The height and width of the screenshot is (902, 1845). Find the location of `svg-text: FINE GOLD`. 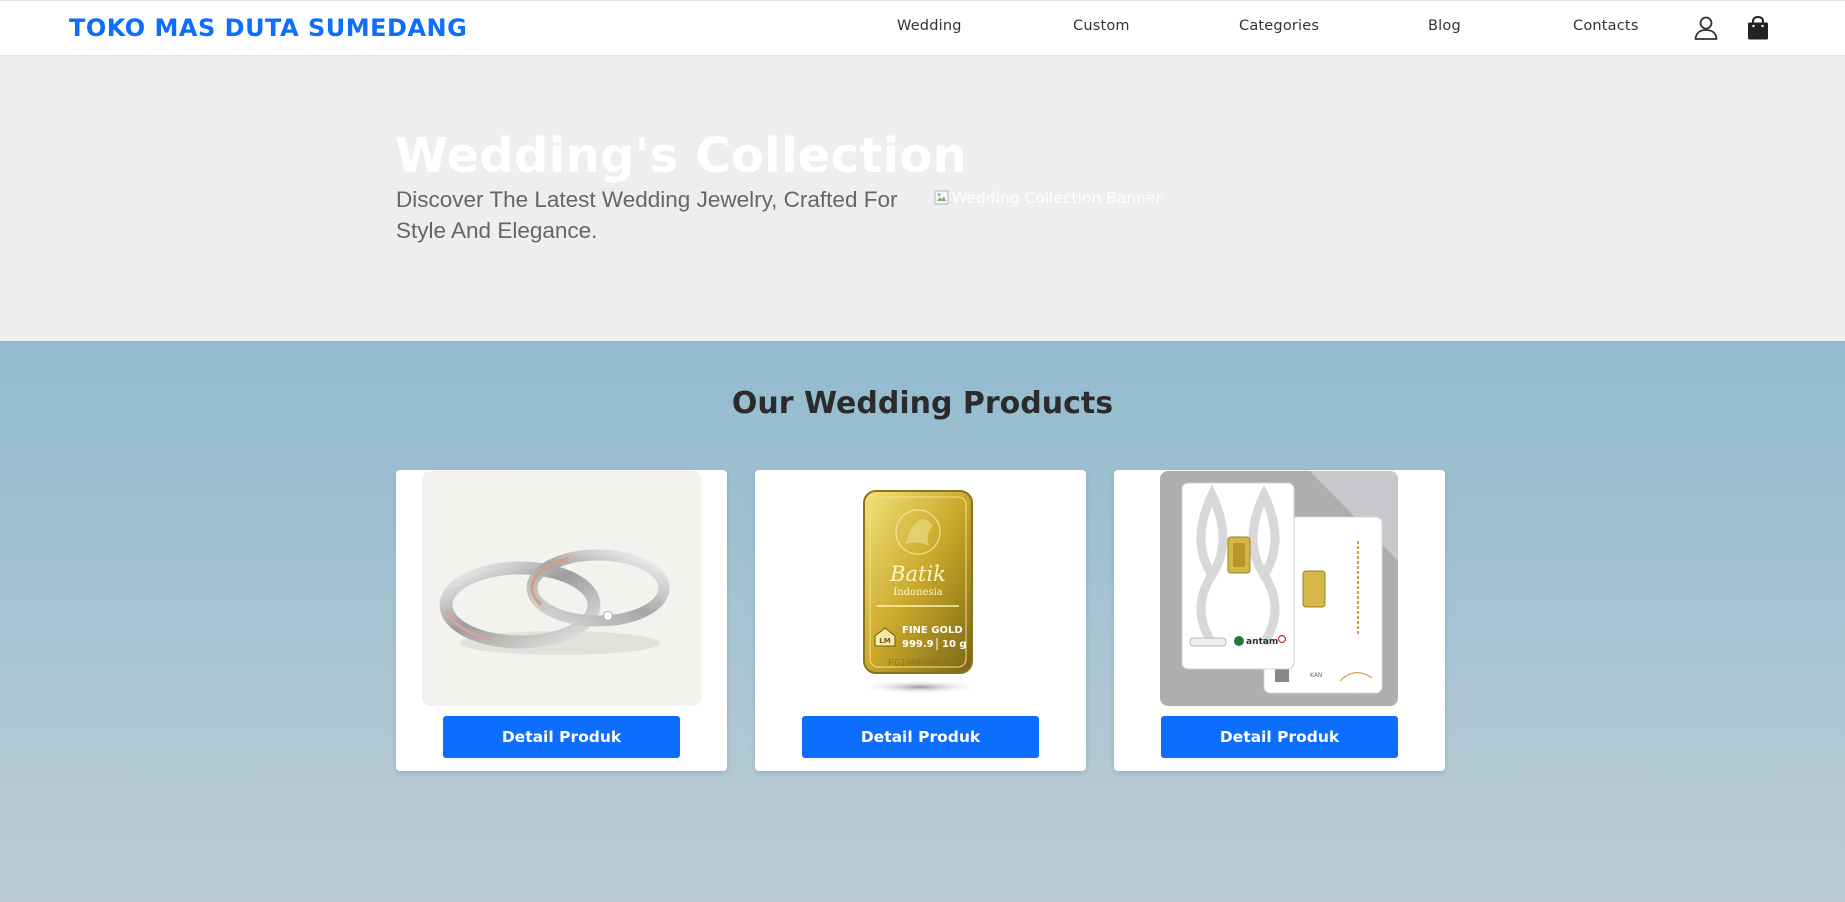

svg-text: FINE GOLD is located at coordinates (932, 630).